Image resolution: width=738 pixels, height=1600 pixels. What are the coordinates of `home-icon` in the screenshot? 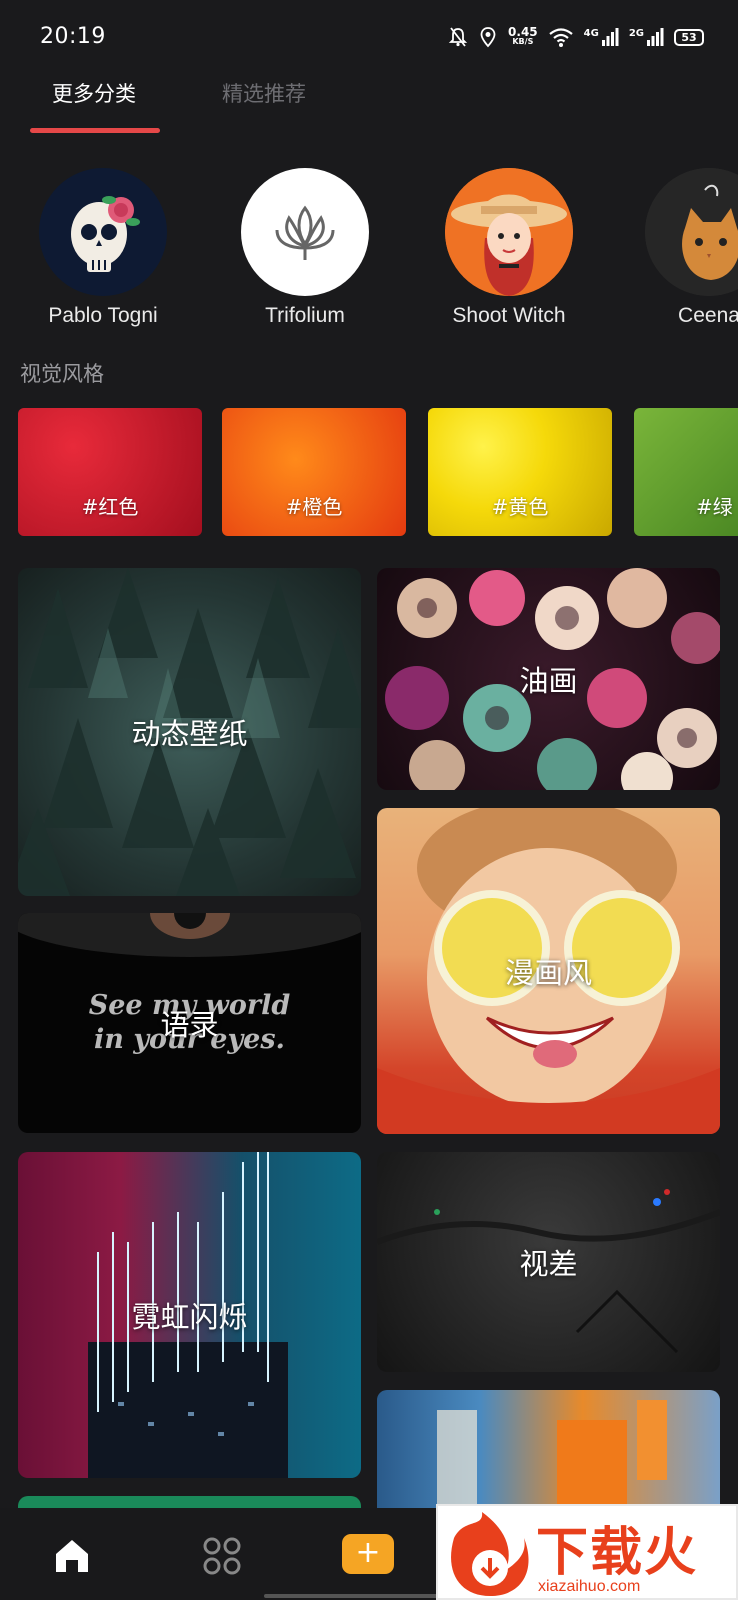 It's located at (72, 1556).